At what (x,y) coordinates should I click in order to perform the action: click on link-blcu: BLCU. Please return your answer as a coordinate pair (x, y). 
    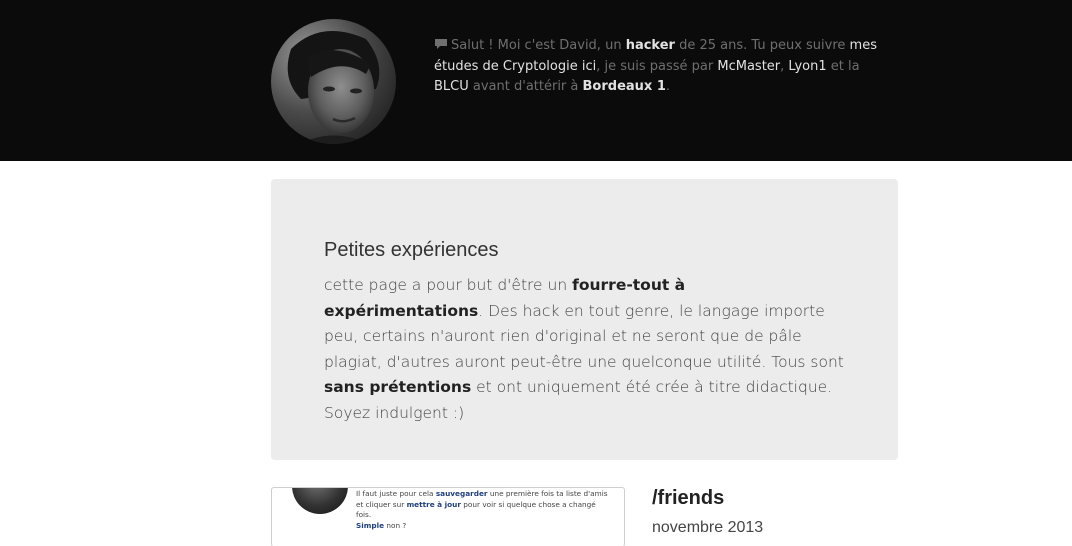
    Looking at the image, I should click on (451, 86).